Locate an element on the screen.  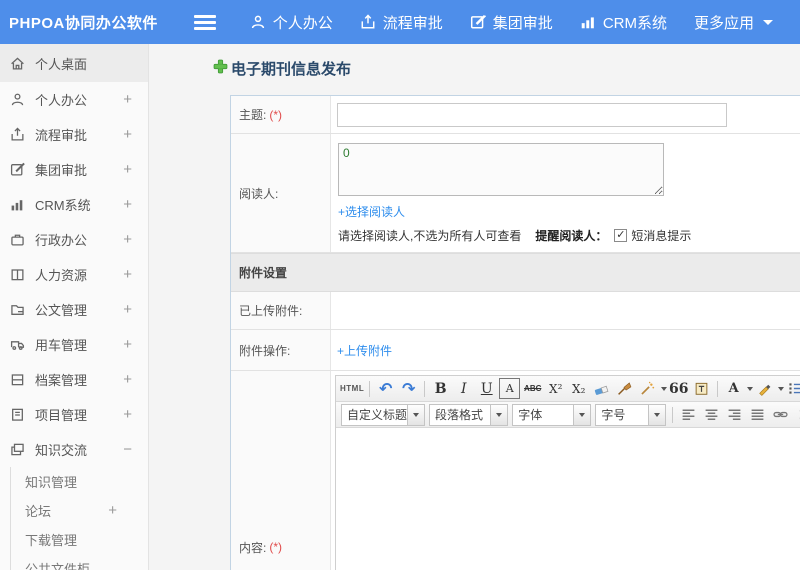
sms-remind-checkbox: ✓ is located at coordinates (621, 235).